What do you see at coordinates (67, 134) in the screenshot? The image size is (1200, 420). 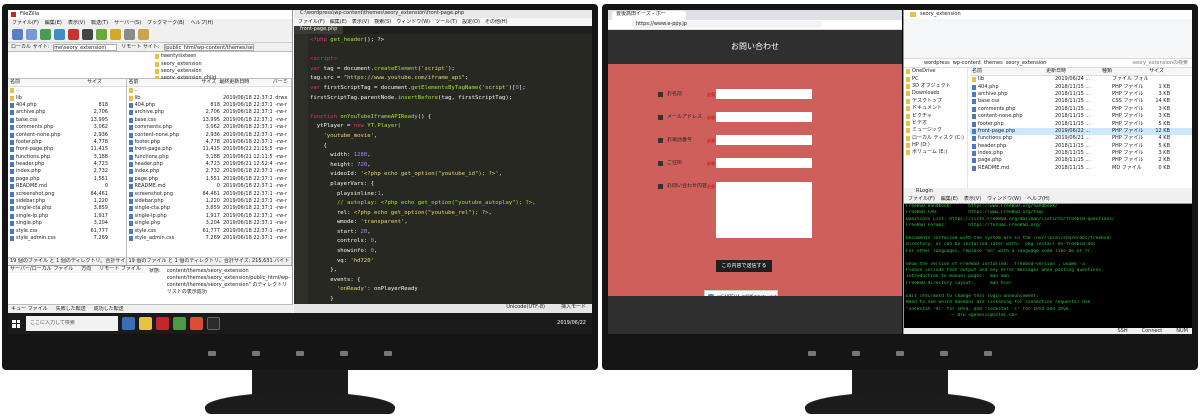 I see `file-row: content-none.php 2,936` at bounding box center [67, 134].